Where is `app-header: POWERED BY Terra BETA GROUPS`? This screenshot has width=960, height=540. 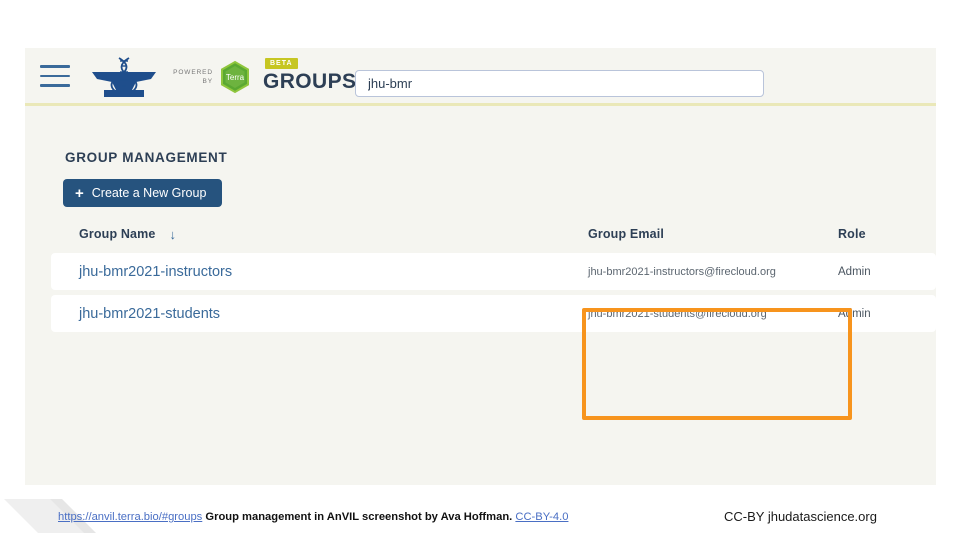 app-header: POWERED BY Terra BETA GROUPS is located at coordinates (480, 77).